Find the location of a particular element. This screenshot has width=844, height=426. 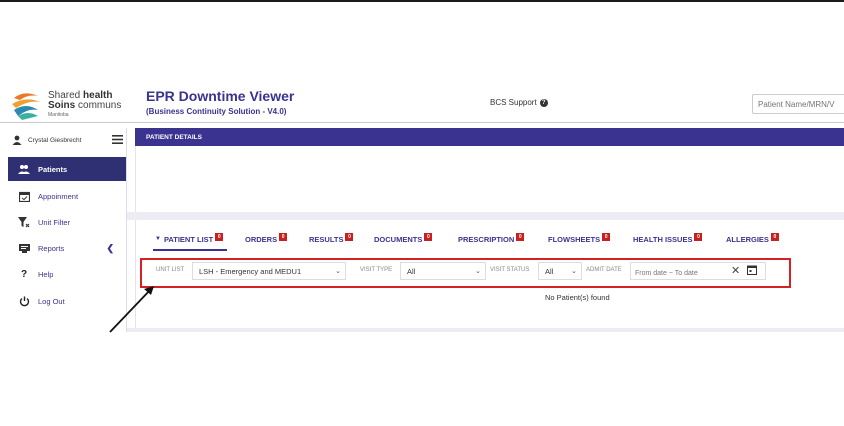

top-border is located at coordinates (422, 1).